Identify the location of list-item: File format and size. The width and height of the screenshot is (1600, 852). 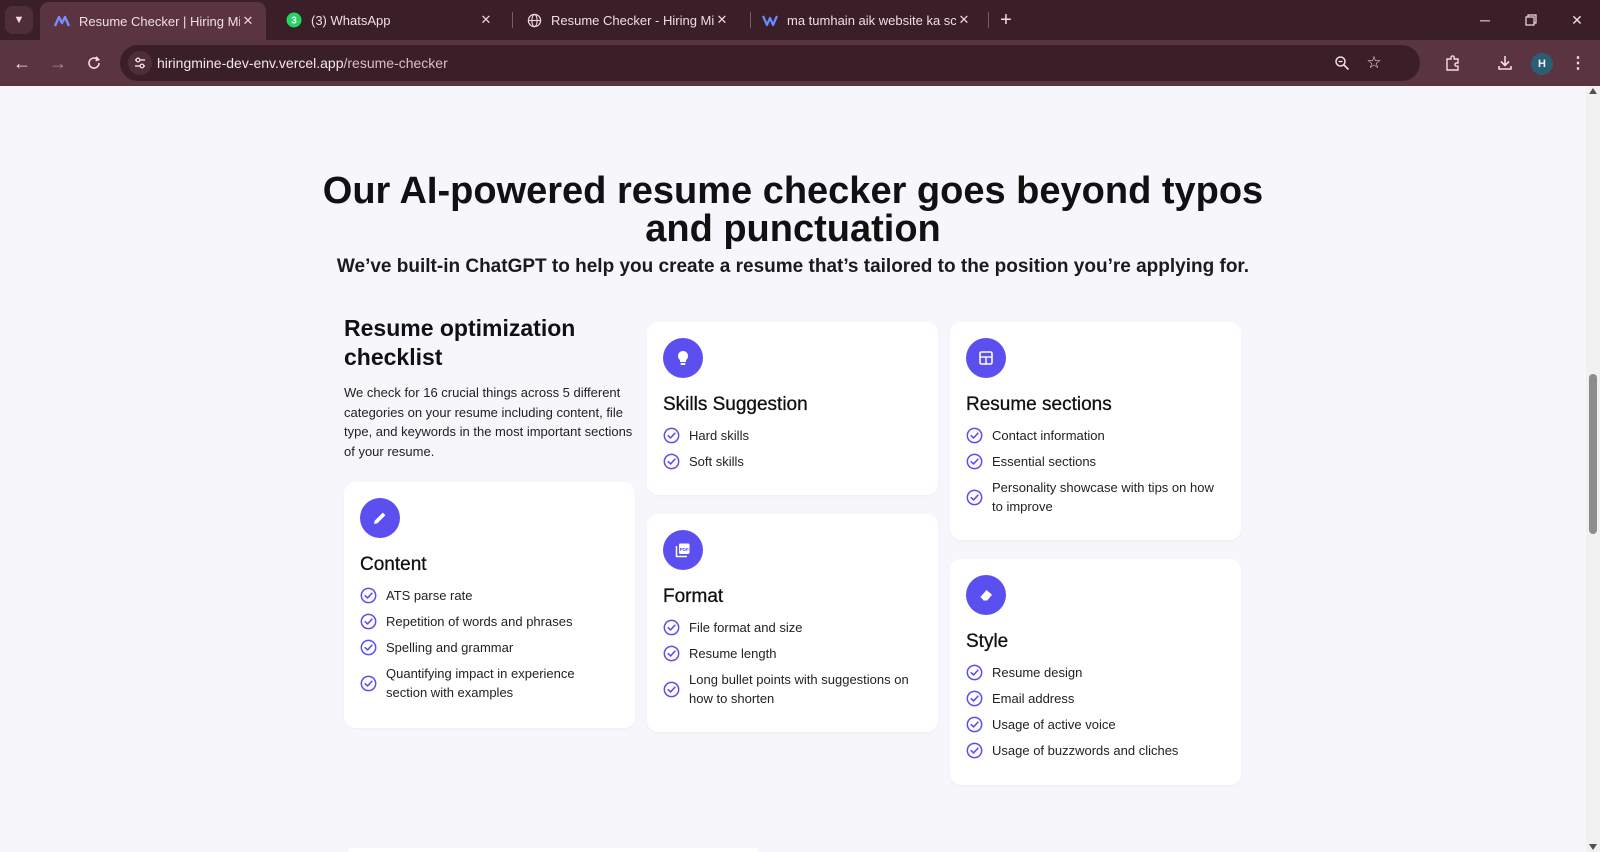
(792, 627).